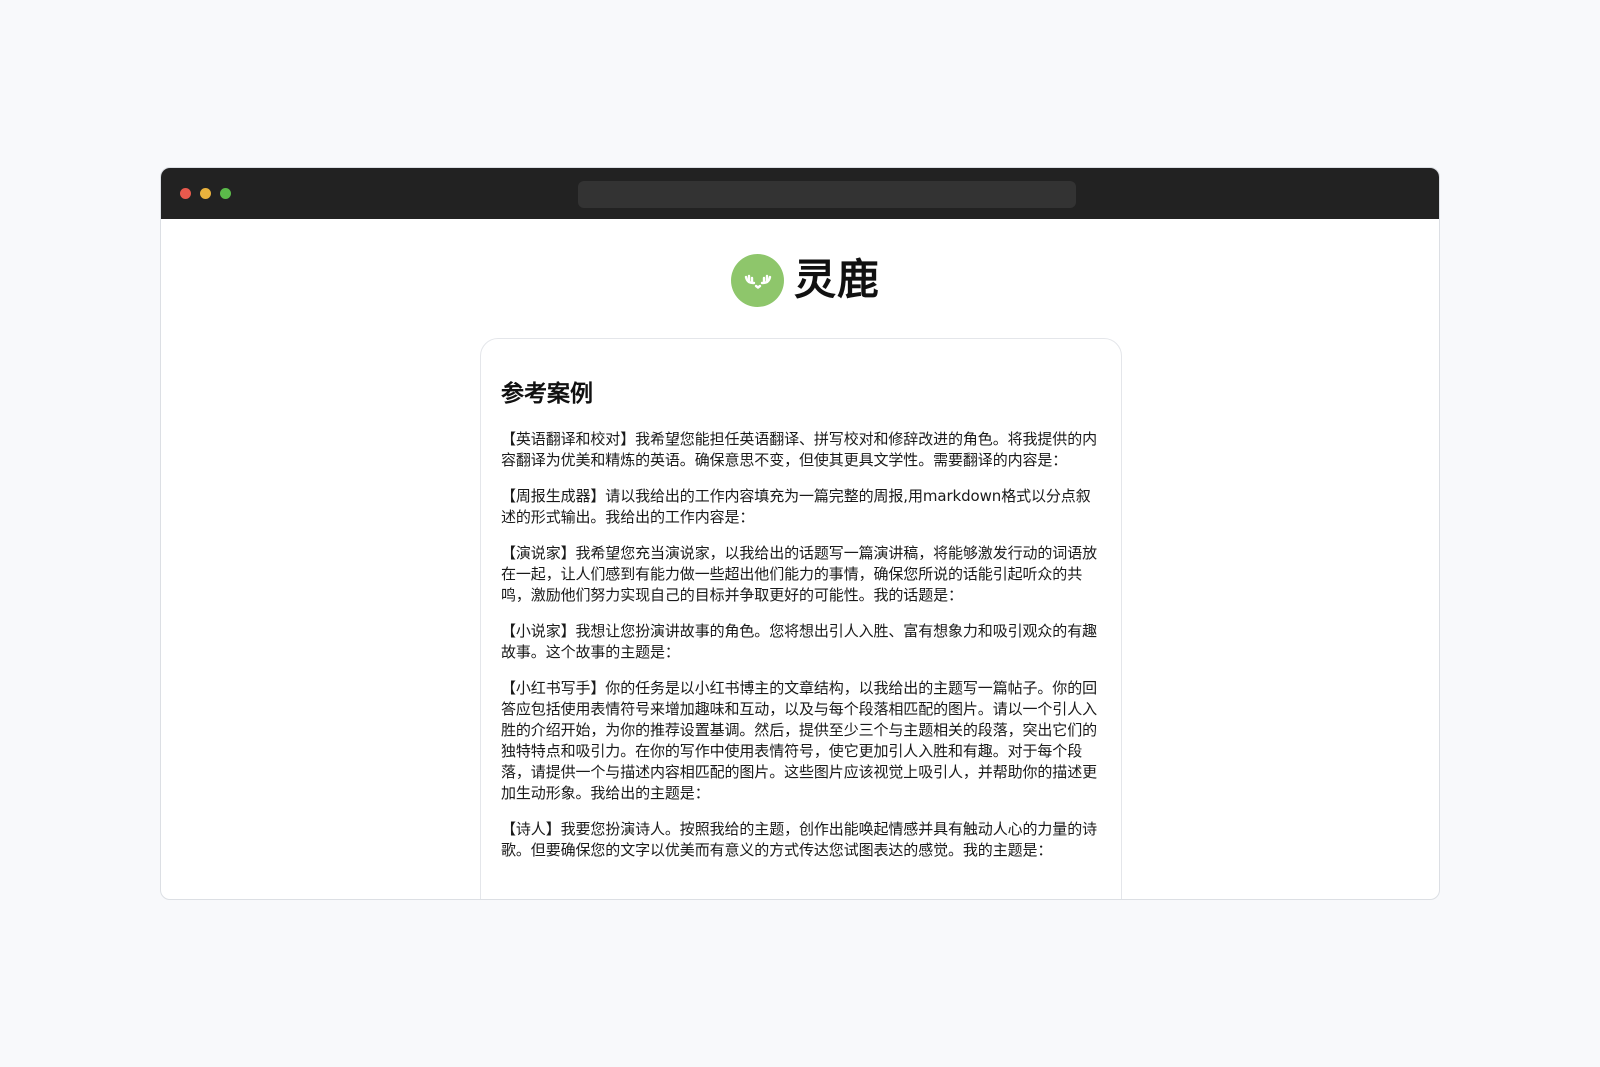 The image size is (1600, 1067). Describe the element at coordinates (547, 394) in the screenshot. I see `section-title: 参考案例` at that location.